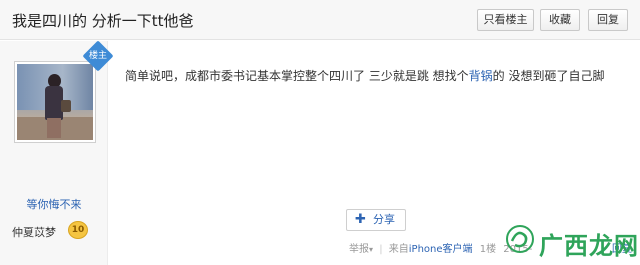 Image resolution: width=640 pixels, height=265 pixels. Describe the element at coordinates (520, 239) in the screenshot. I see `dragon-logo-icon` at that location.